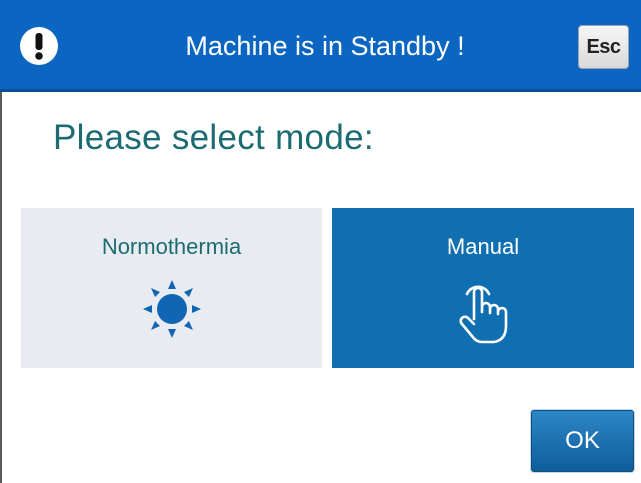  What do you see at coordinates (483, 314) in the screenshot?
I see `hand-pointer-icon` at bounding box center [483, 314].